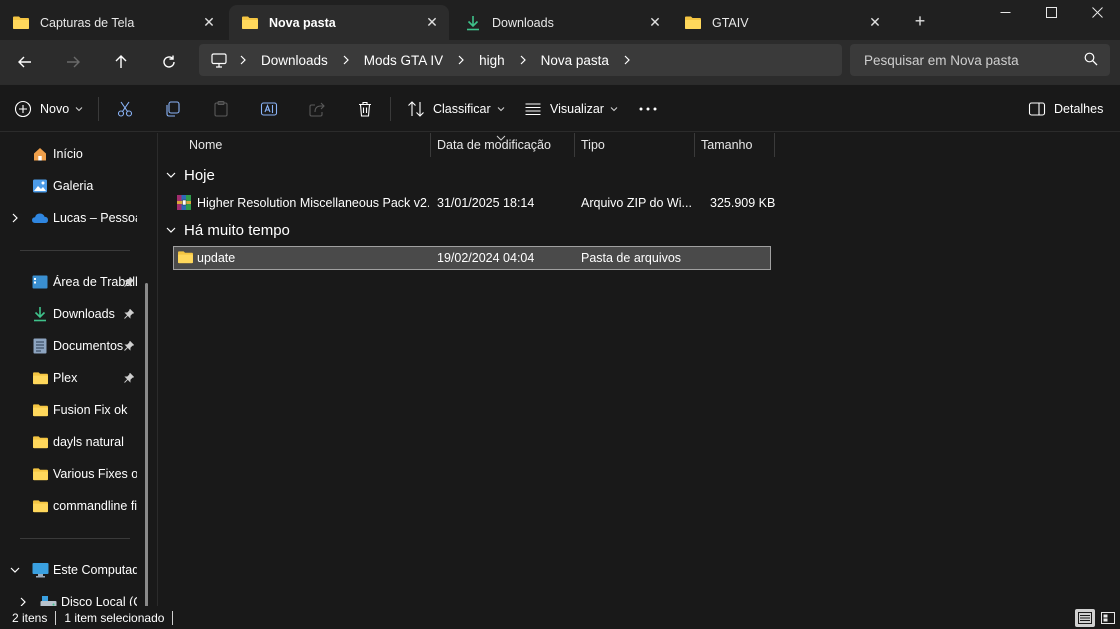 This screenshot has width=1120, height=629. Describe the element at coordinates (294, 60) in the screenshot. I see `breadcrumb-item-downloads: Downloads` at that location.